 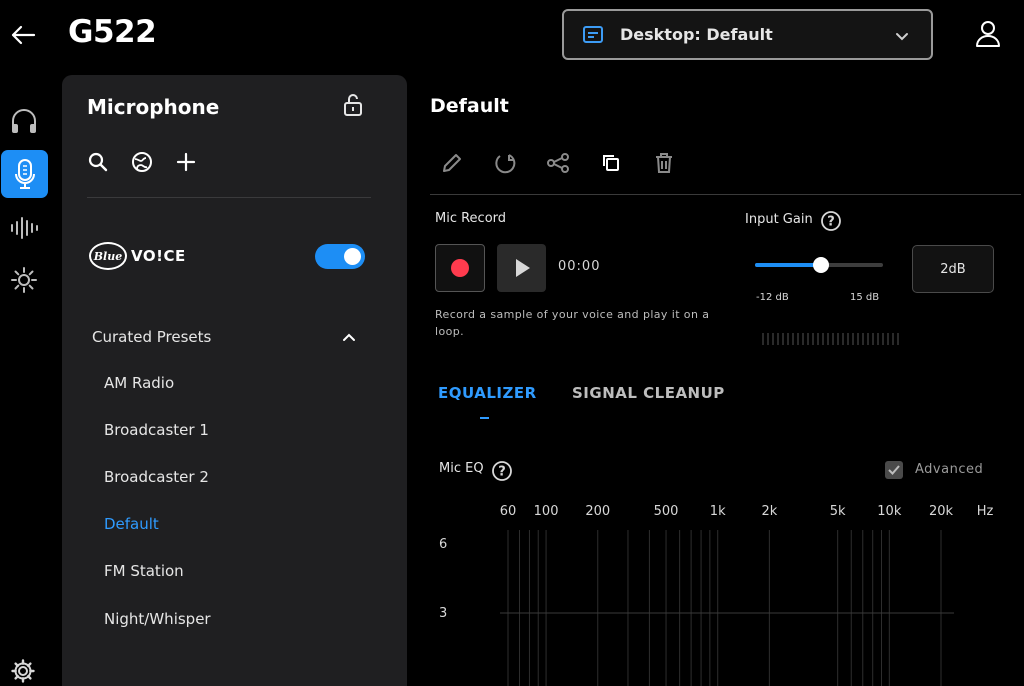 What do you see at coordinates (487, 393) in the screenshot?
I see `tab-equalizer: EQUALIZER` at bounding box center [487, 393].